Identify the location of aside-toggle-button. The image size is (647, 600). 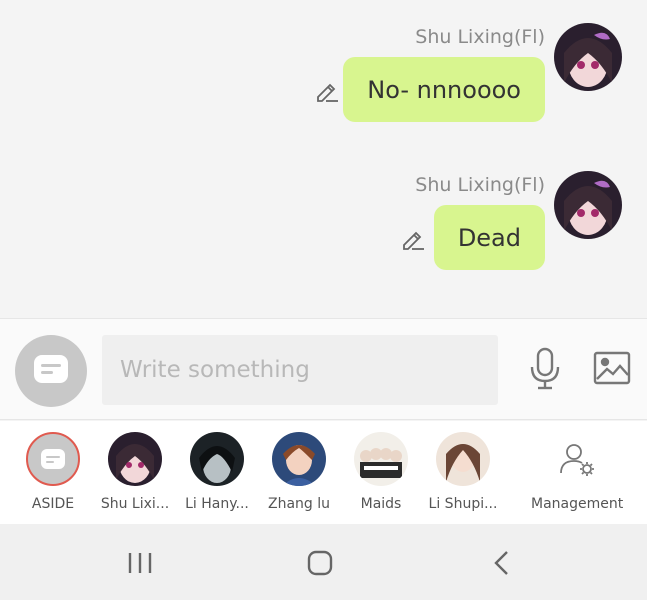
(51, 371).